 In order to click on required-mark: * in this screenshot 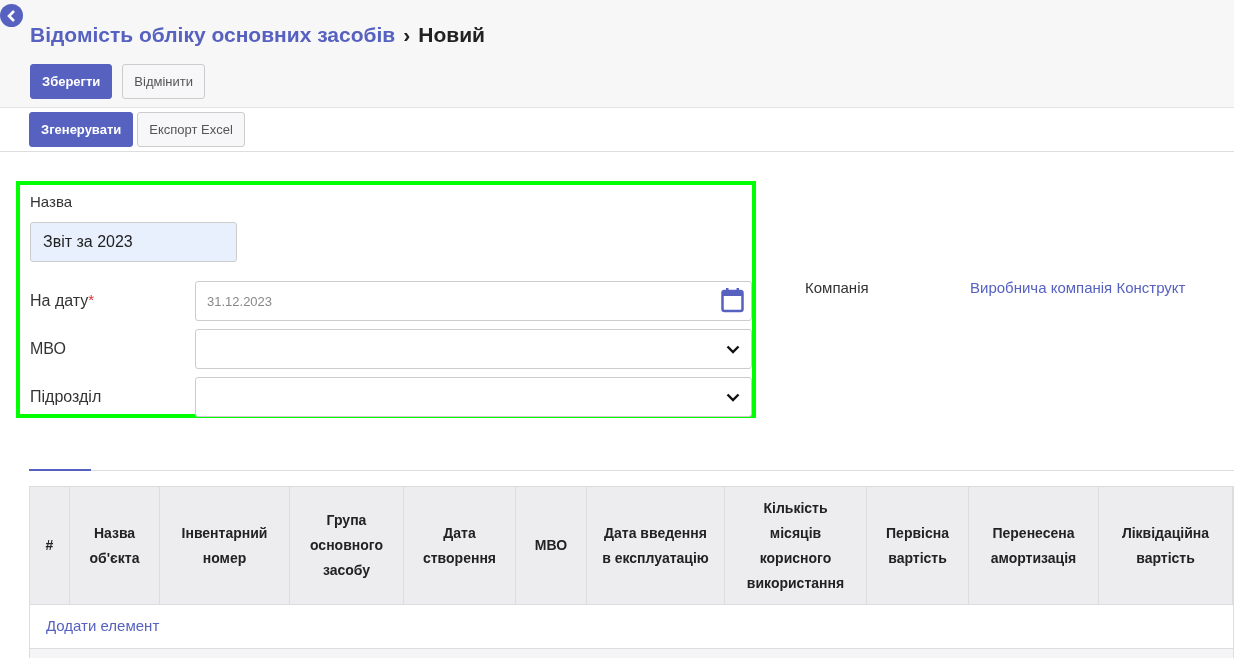, I will do `click(91, 299)`.